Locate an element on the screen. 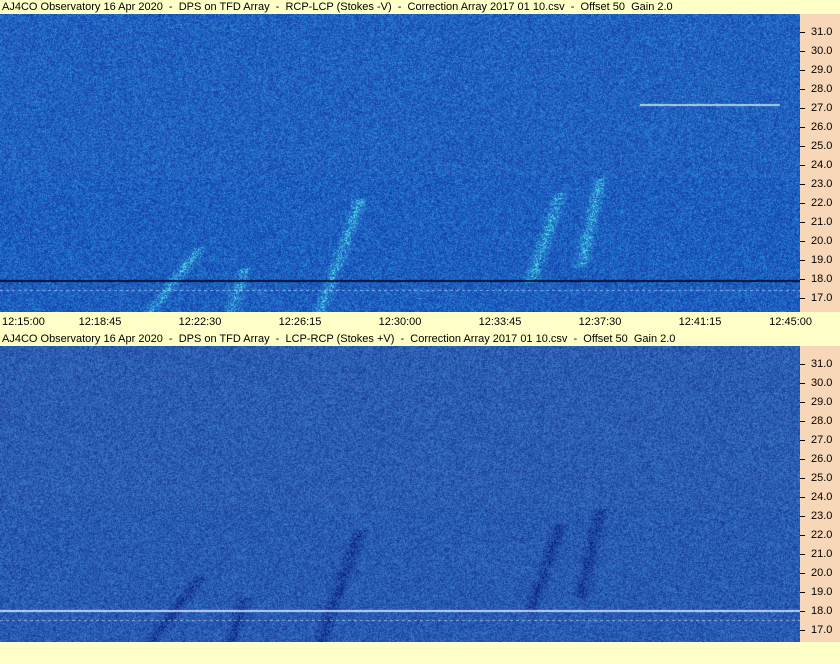 The height and width of the screenshot is (664, 840). time-tick-label: 12:18:45 is located at coordinates (100, 322).